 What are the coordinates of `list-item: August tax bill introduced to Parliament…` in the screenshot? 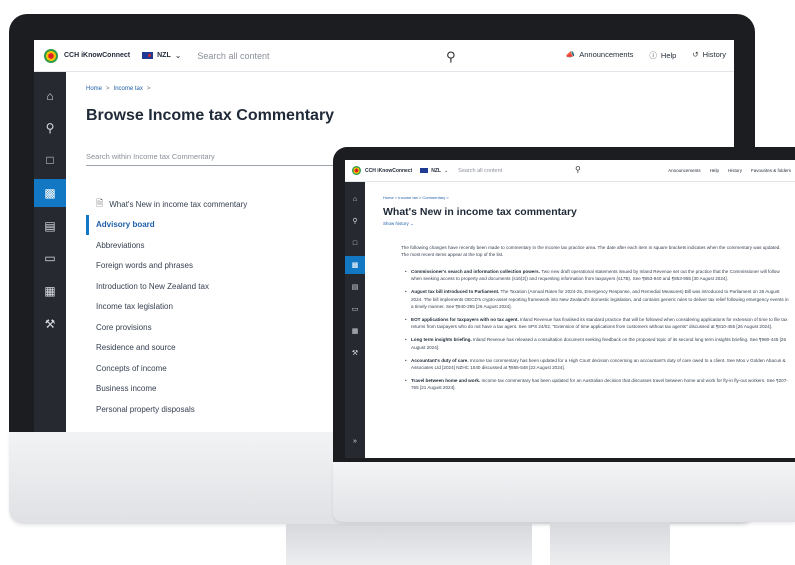 It's located at (597, 299).